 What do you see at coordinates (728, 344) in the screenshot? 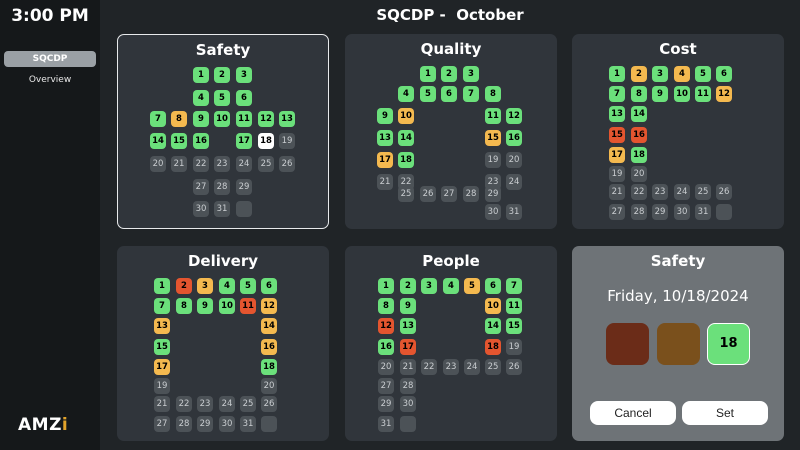
I see `status-green-option: 18` at bounding box center [728, 344].